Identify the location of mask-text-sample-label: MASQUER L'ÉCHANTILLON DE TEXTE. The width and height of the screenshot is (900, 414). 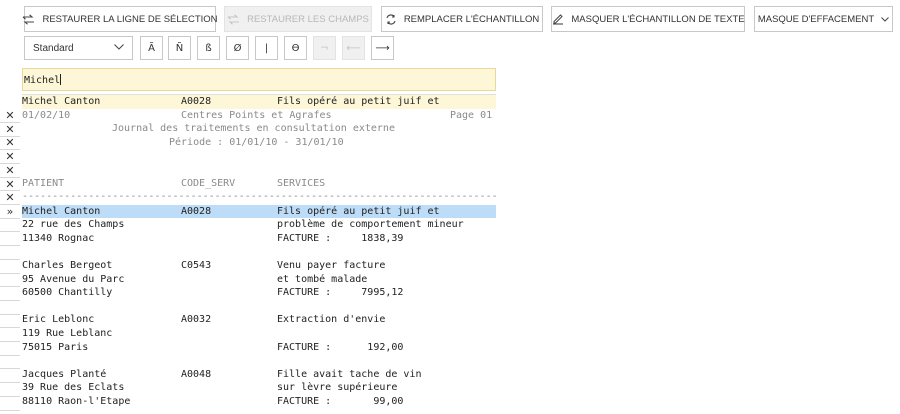
(658, 19).